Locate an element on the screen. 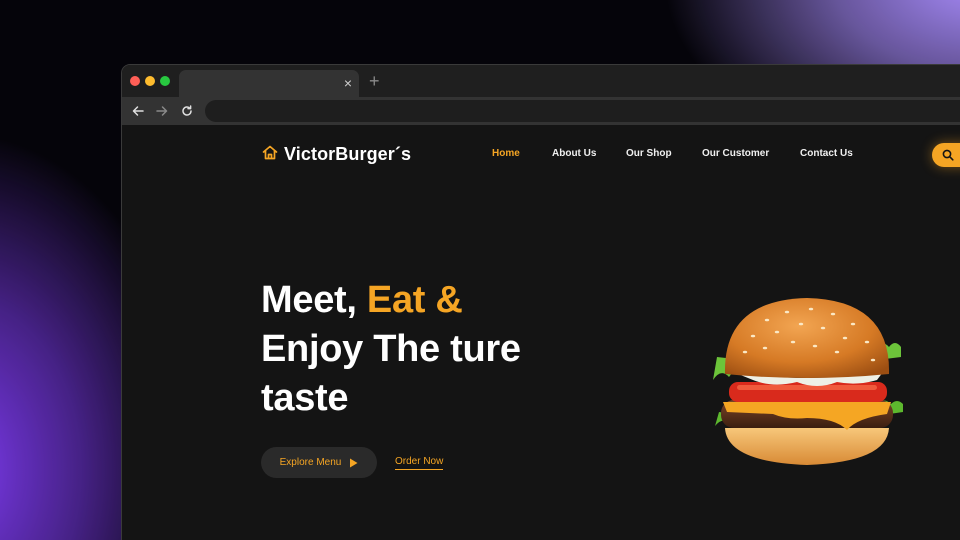 This screenshot has width=960, height=540. hero-headline: Meet, Eat & Enjoy The ture taste is located at coordinates (391, 349).